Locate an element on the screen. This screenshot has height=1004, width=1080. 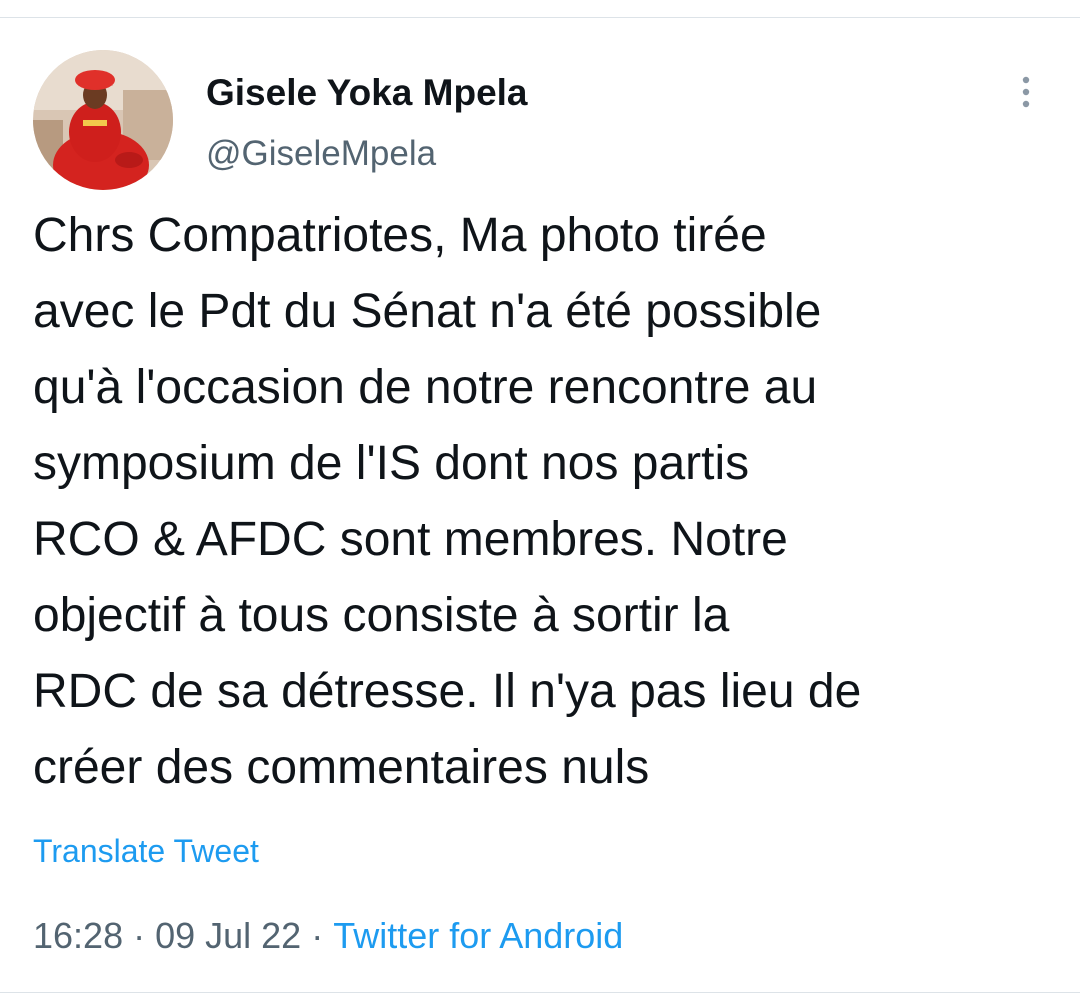
tweet-date: 09 Jul 22 is located at coordinates (228, 935).